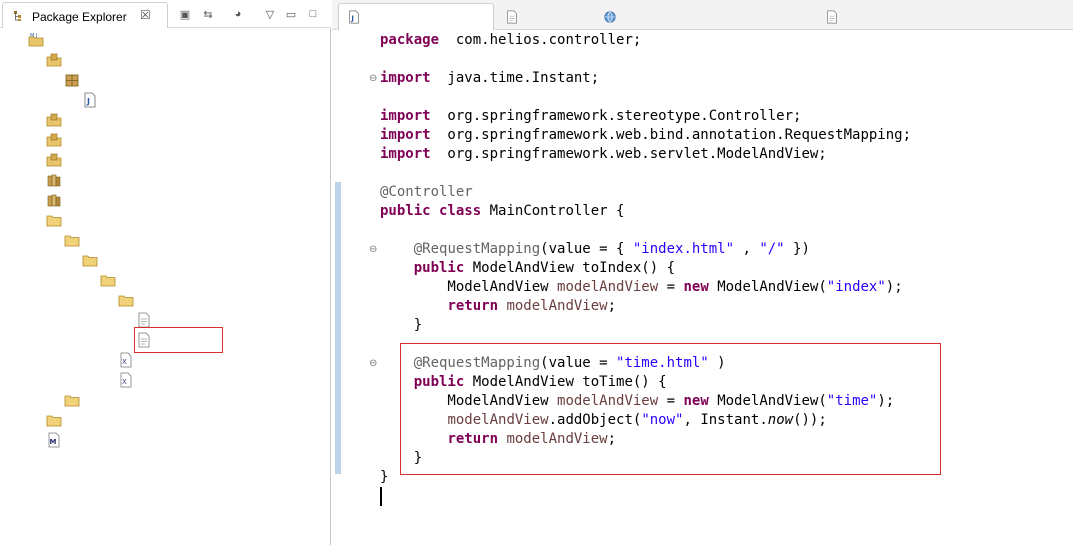 This screenshot has width=1073, height=545. I want to click on collapse-all-icon: ▣, so click(185, 14).